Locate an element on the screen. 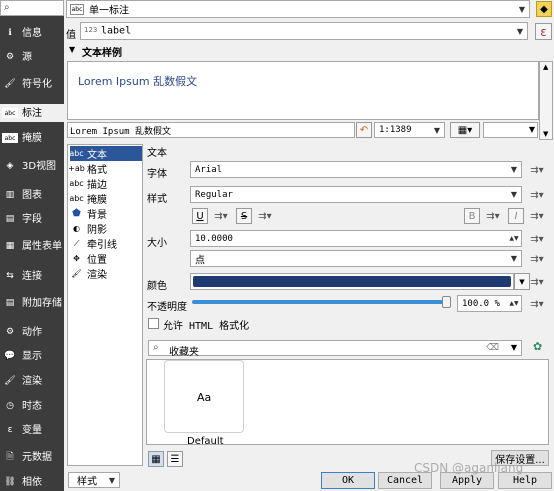 The height and width of the screenshot is (491, 554). nav-item-auxiliary-storage: ▤ 附加存储 is located at coordinates (32, 303).